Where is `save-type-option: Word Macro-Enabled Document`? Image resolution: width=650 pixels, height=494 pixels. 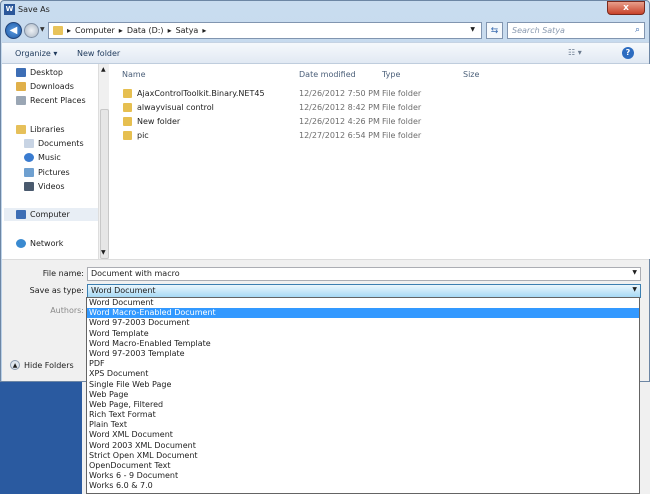
save-type-option: Word Macro-Enabled Document is located at coordinates (363, 313).